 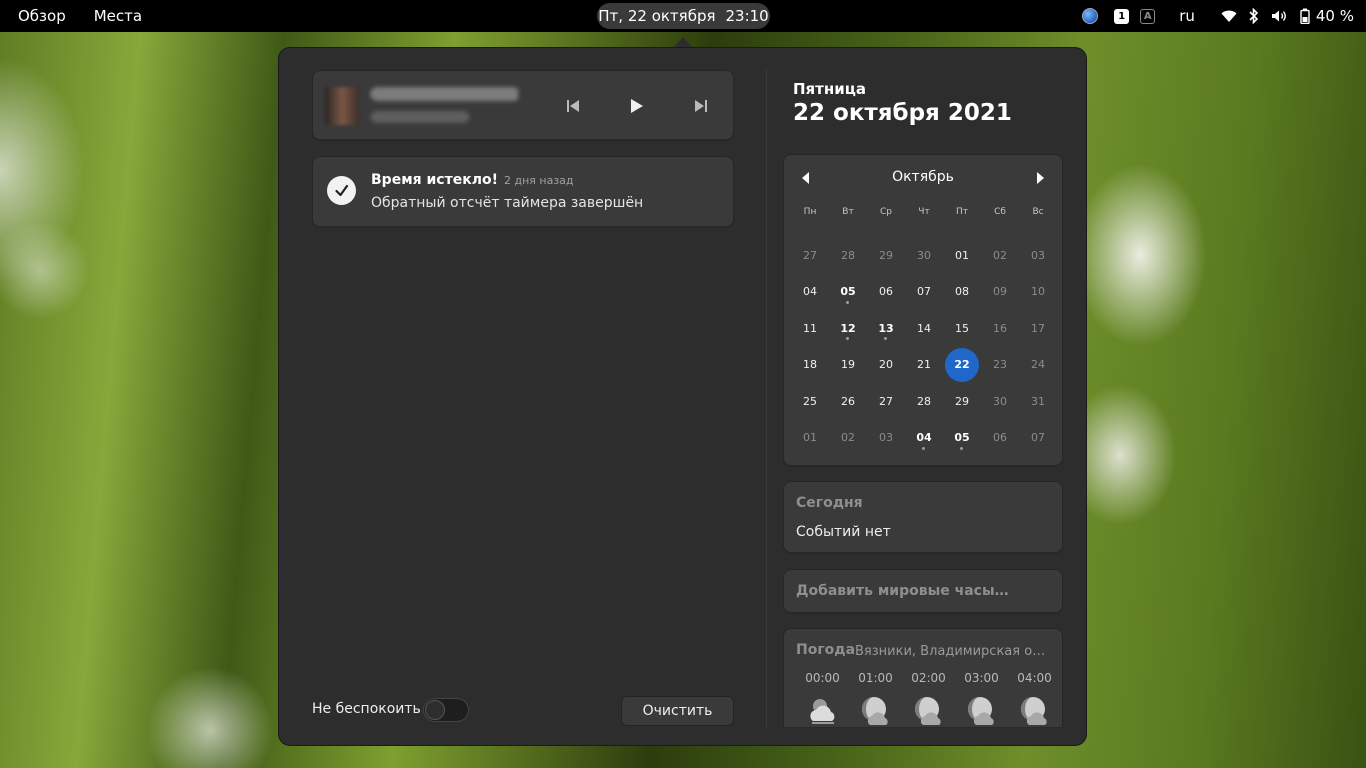 I want to click on calendar-day: 21, so click(x=924, y=365).